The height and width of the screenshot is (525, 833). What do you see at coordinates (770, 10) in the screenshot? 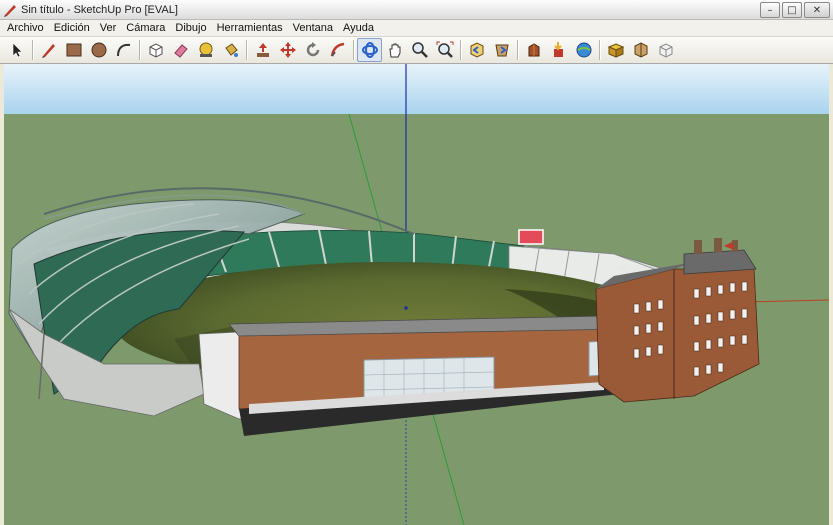
I see `minimize-button: –` at bounding box center [770, 10].